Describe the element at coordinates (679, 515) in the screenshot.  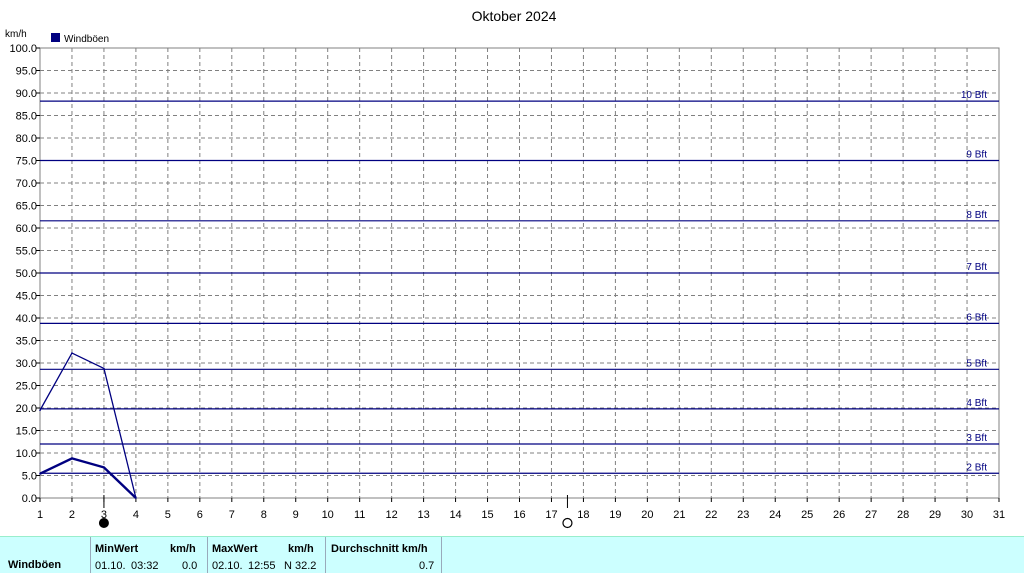
I see `x-tick-label: 21` at that location.